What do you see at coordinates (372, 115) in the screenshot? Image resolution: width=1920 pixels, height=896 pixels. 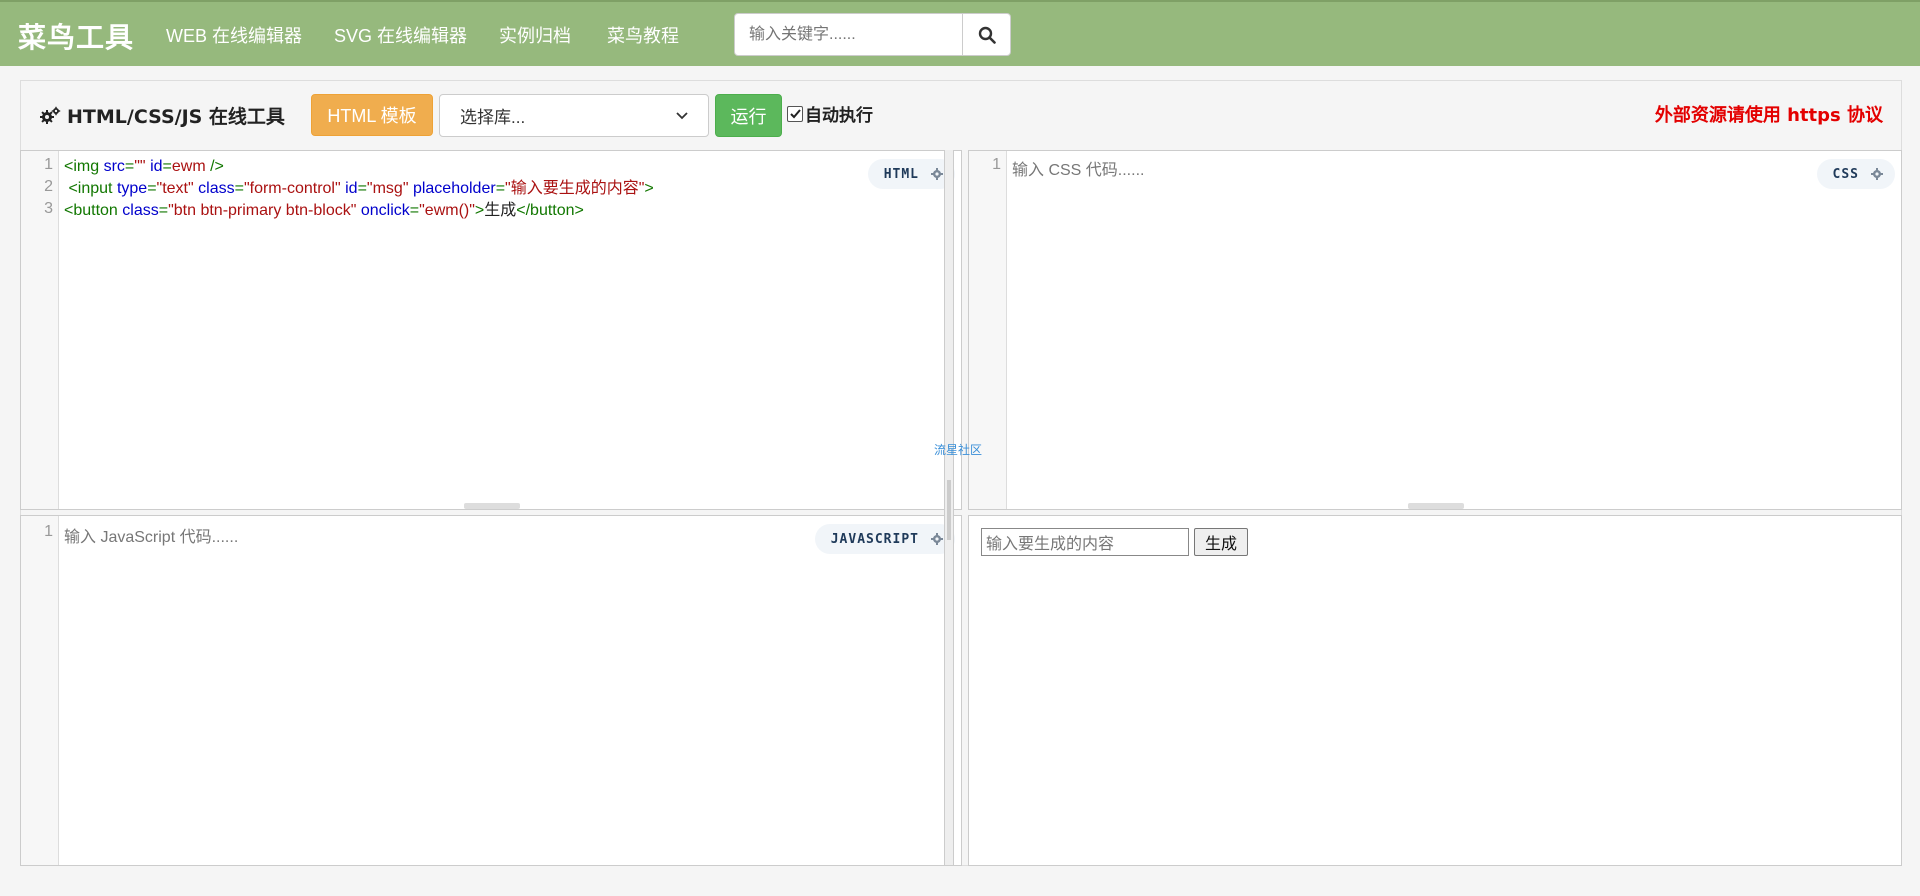 I see `html-template-button: HTML 模板` at bounding box center [372, 115].